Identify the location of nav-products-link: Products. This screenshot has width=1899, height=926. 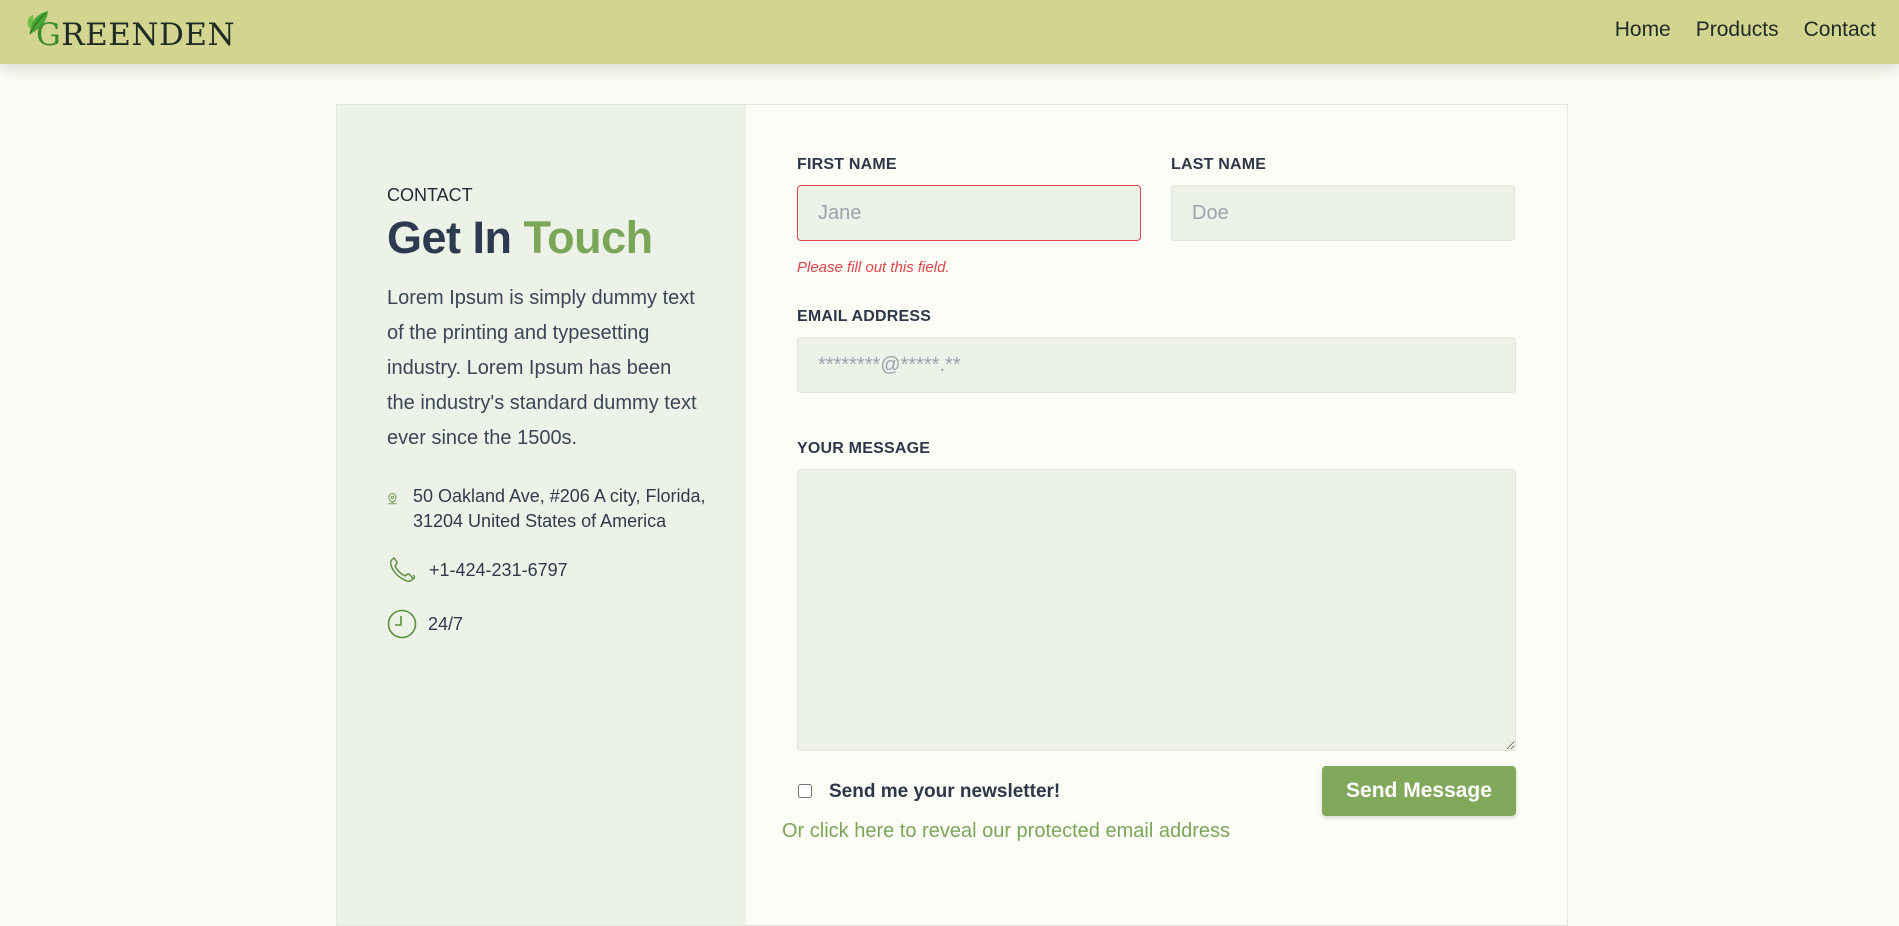
(1737, 30).